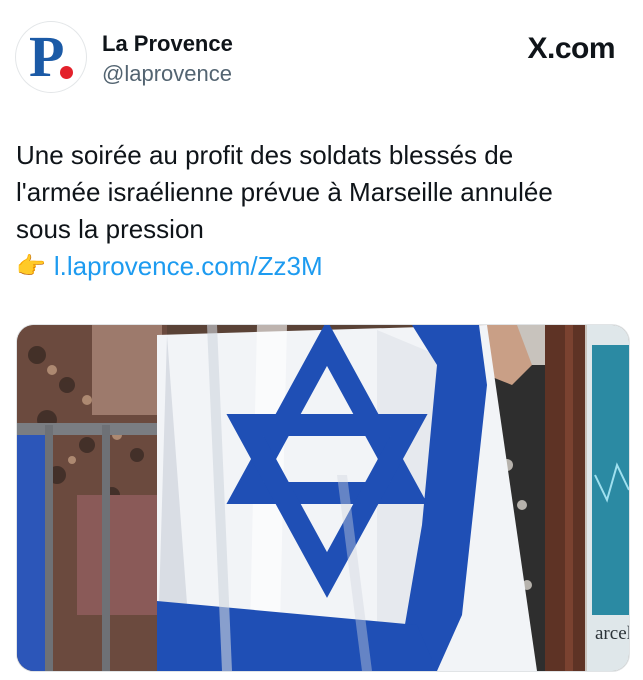 The width and height of the screenshot is (643, 680). What do you see at coordinates (47, 56) in the screenshot?
I see `avatar-logo-letter: P` at bounding box center [47, 56].